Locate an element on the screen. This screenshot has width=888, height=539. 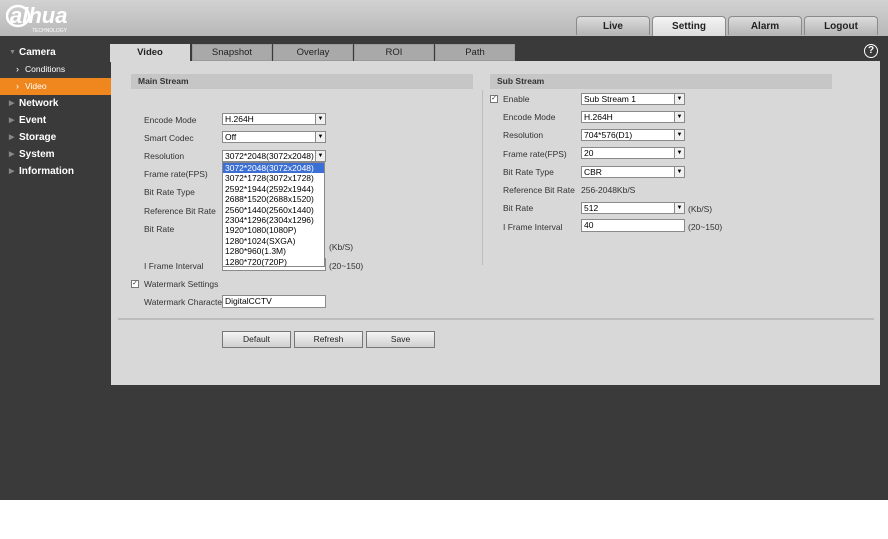
sub-encode-mode-value: H.264H is located at coordinates (598, 117).